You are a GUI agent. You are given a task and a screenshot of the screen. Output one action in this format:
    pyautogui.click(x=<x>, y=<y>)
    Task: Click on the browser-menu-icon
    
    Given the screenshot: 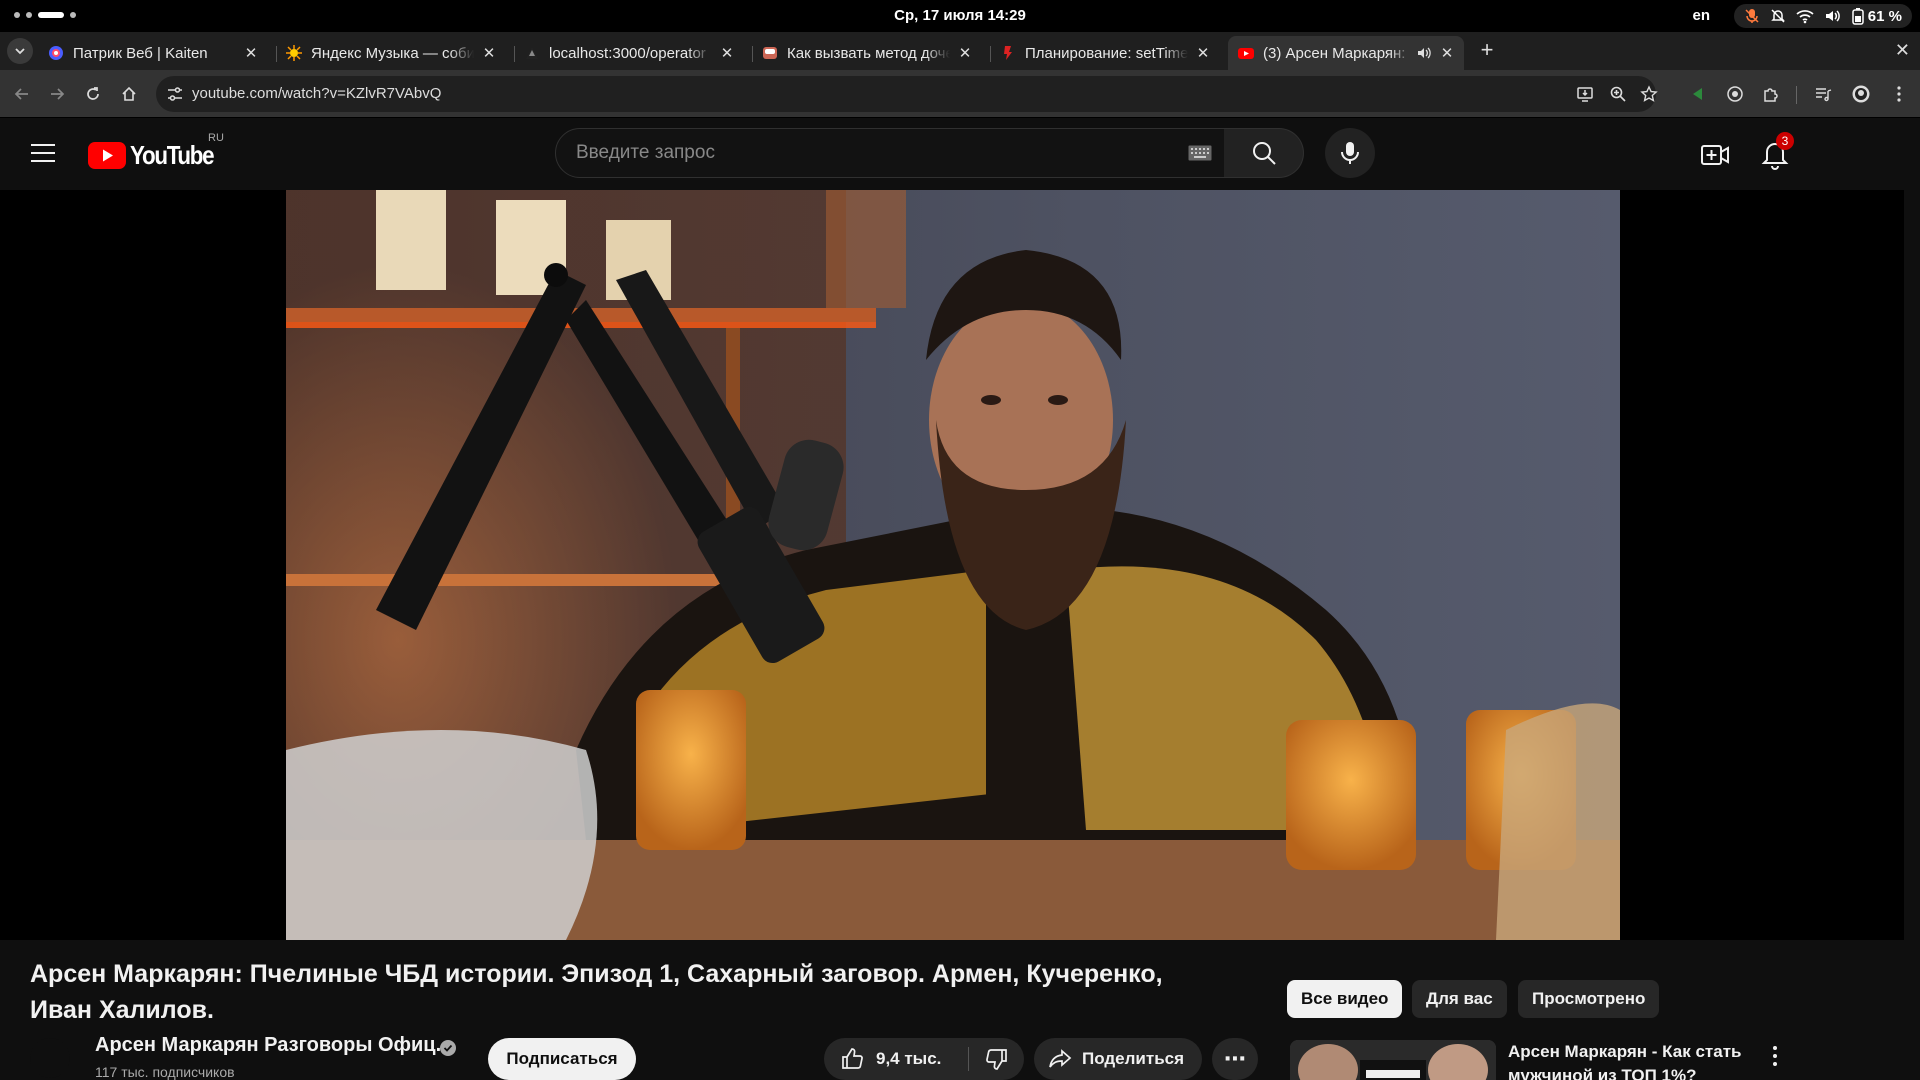 What is the action you would take?
    pyautogui.click(x=1899, y=94)
    